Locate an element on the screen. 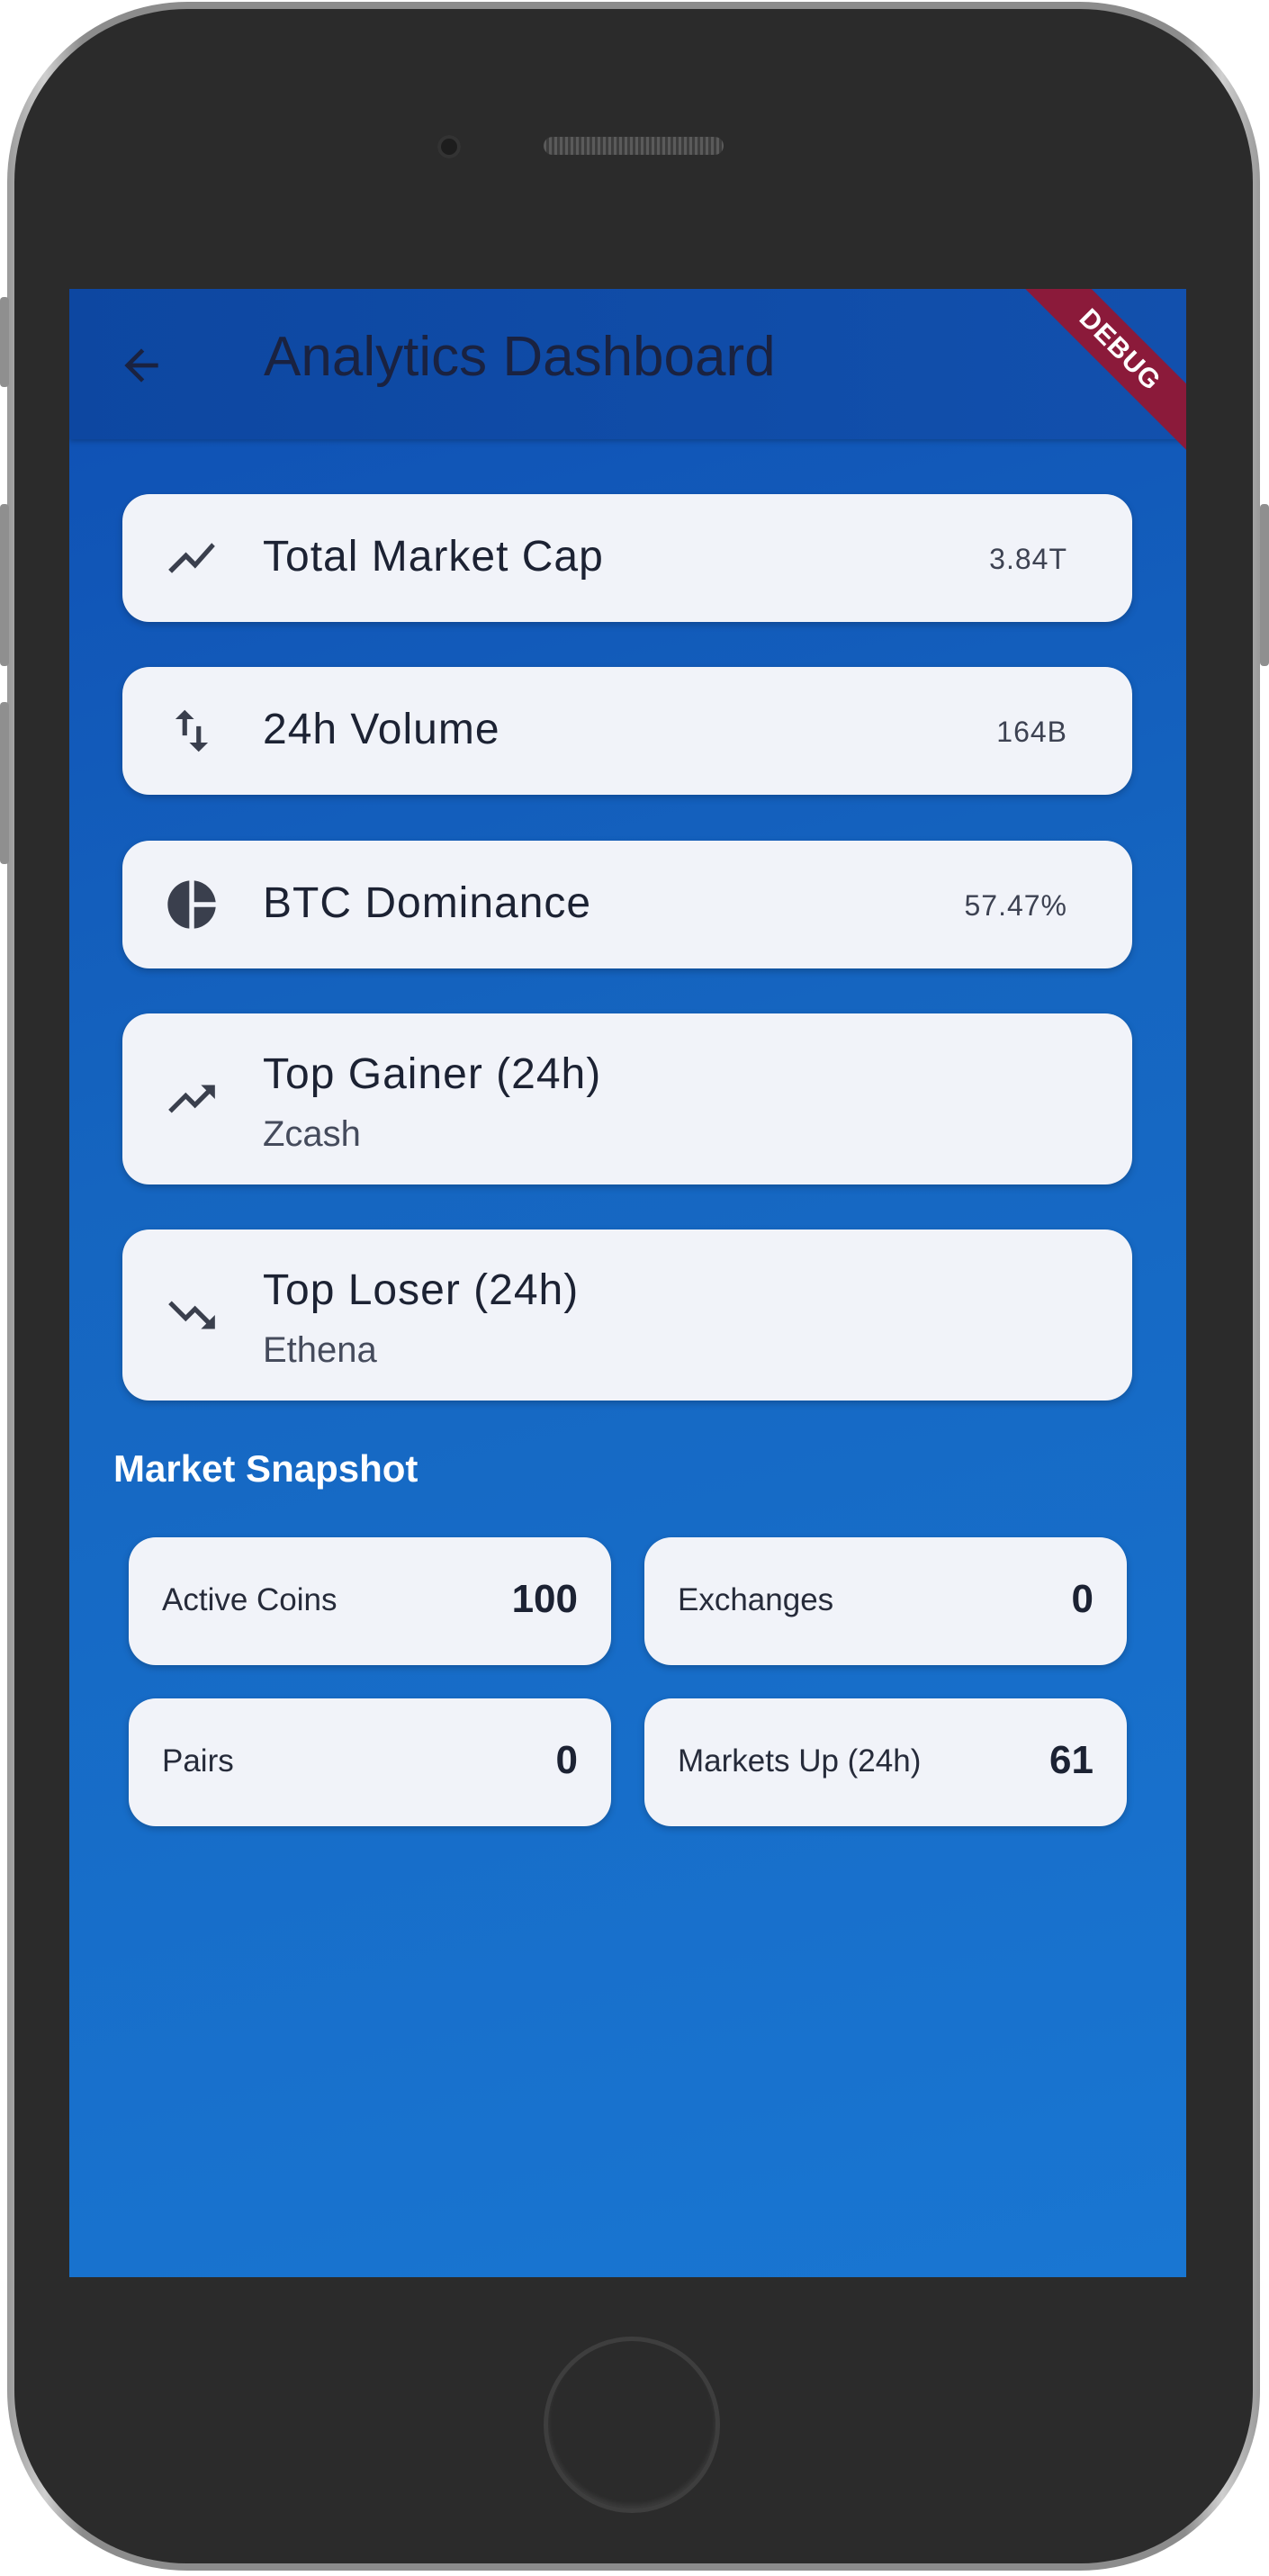  home-button is located at coordinates (632, 2425).